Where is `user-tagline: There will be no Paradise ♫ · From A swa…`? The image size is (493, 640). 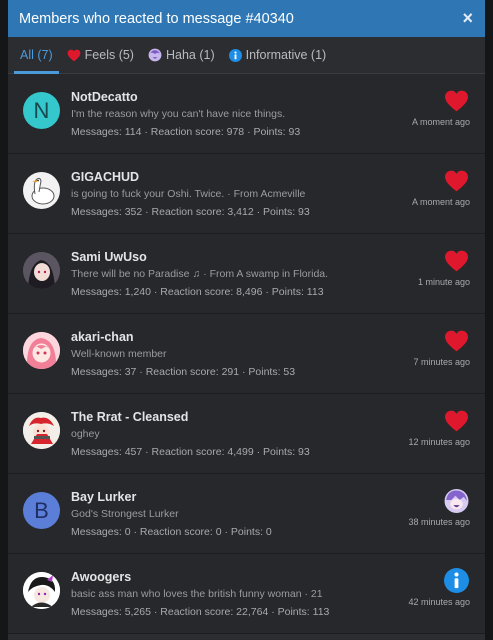
user-tagline: There will be no Paradise ♫ · From A swa… is located at coordinates (200, 274).